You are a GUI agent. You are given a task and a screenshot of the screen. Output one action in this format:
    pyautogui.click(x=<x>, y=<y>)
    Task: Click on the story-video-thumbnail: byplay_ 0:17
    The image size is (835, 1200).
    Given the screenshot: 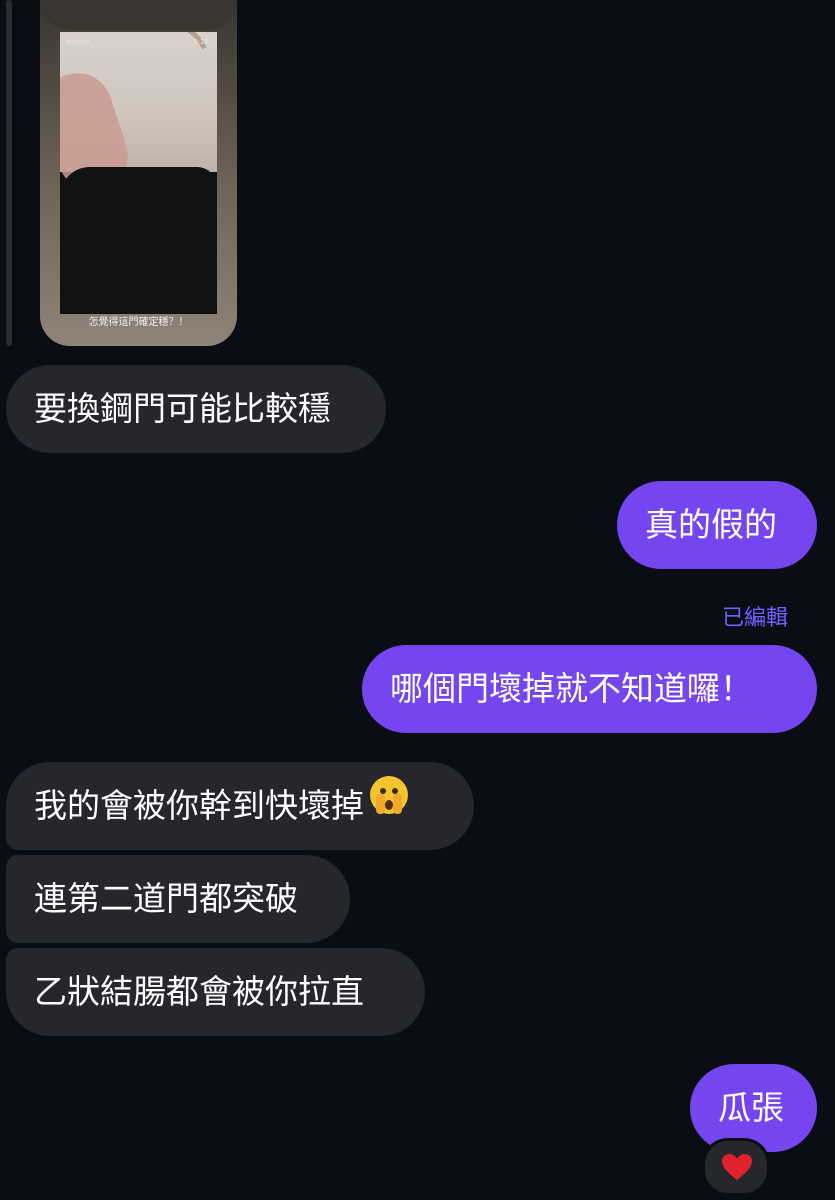 What is the action you would take?
    pyautogui.click(x=138, y=173)
    